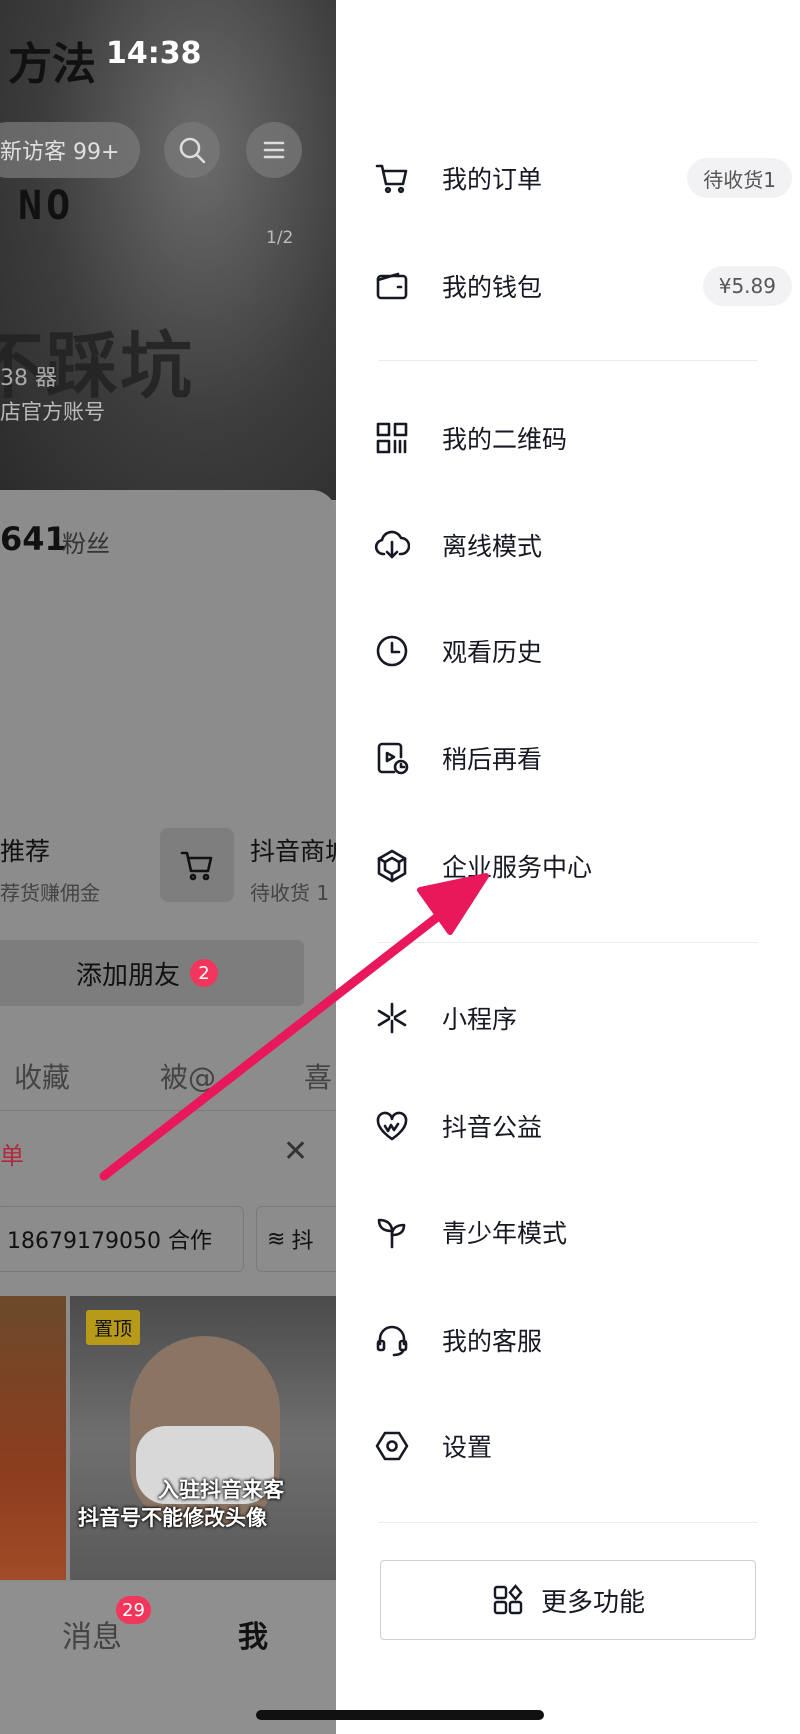 The width and height of the screenshot is (800, 1734). What do you see at coordinates (572, 651) in the screenshot?
I see `menu-item-history: 观看历史` at bounding box center [572, 651].